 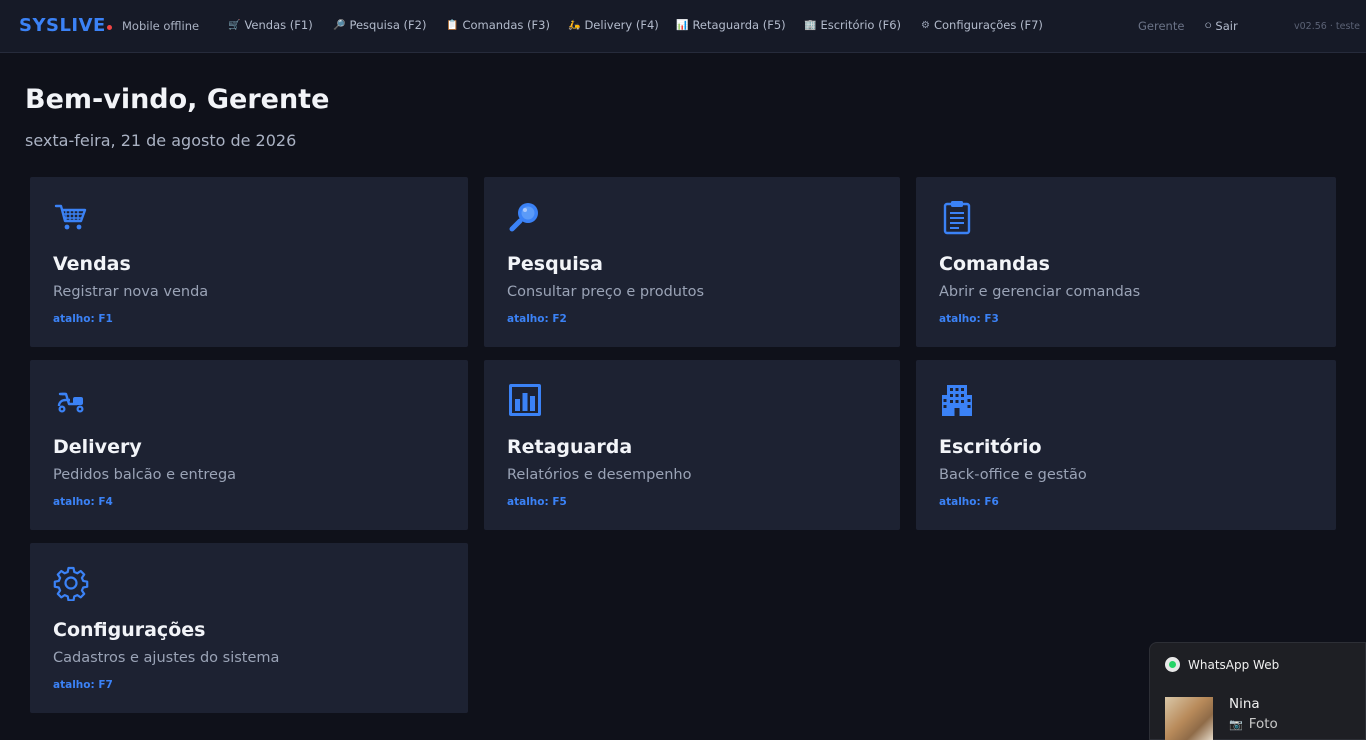 I want to click on card-shortcut: atalho: F1, so click(x=83, y=319).